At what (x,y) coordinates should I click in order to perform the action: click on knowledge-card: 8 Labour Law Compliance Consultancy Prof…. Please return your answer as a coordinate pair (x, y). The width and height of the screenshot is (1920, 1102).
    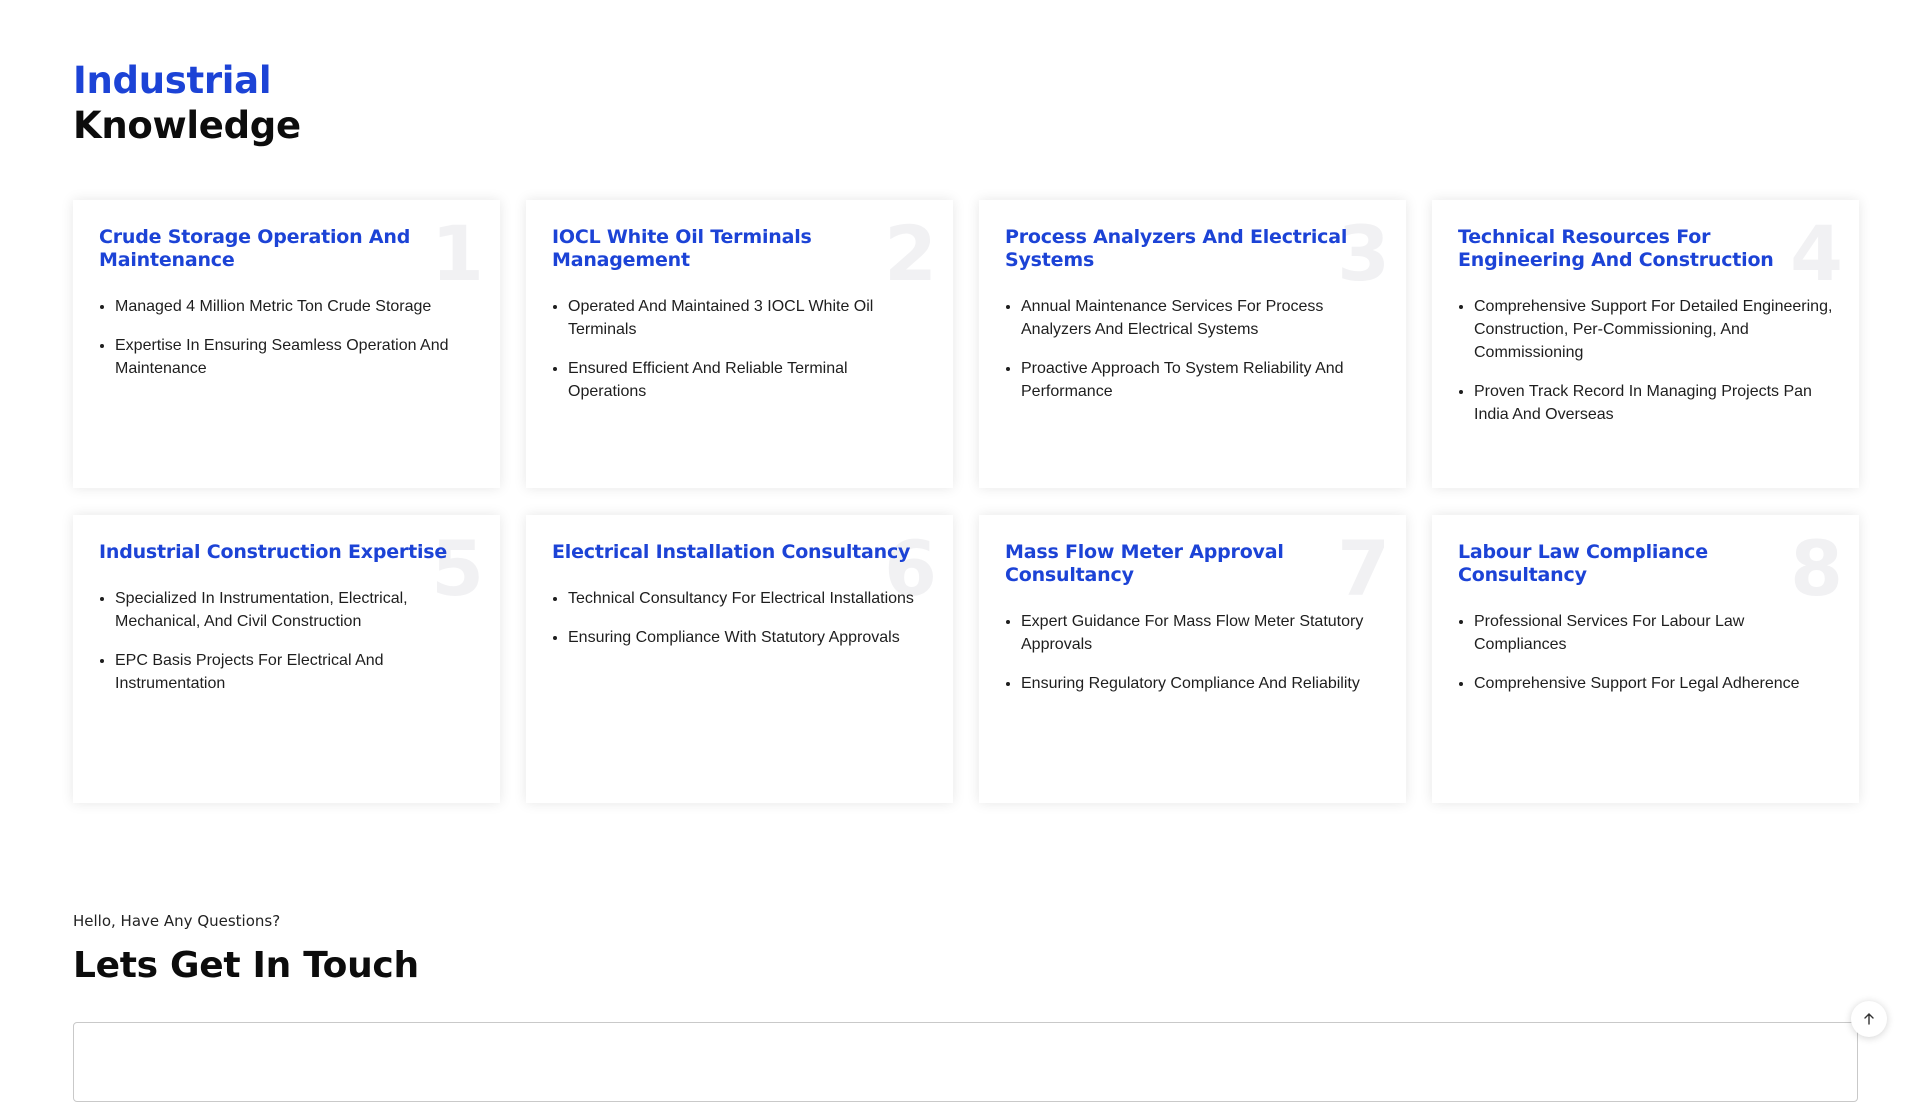
    Looking at the image, I should click on (1645, 659).